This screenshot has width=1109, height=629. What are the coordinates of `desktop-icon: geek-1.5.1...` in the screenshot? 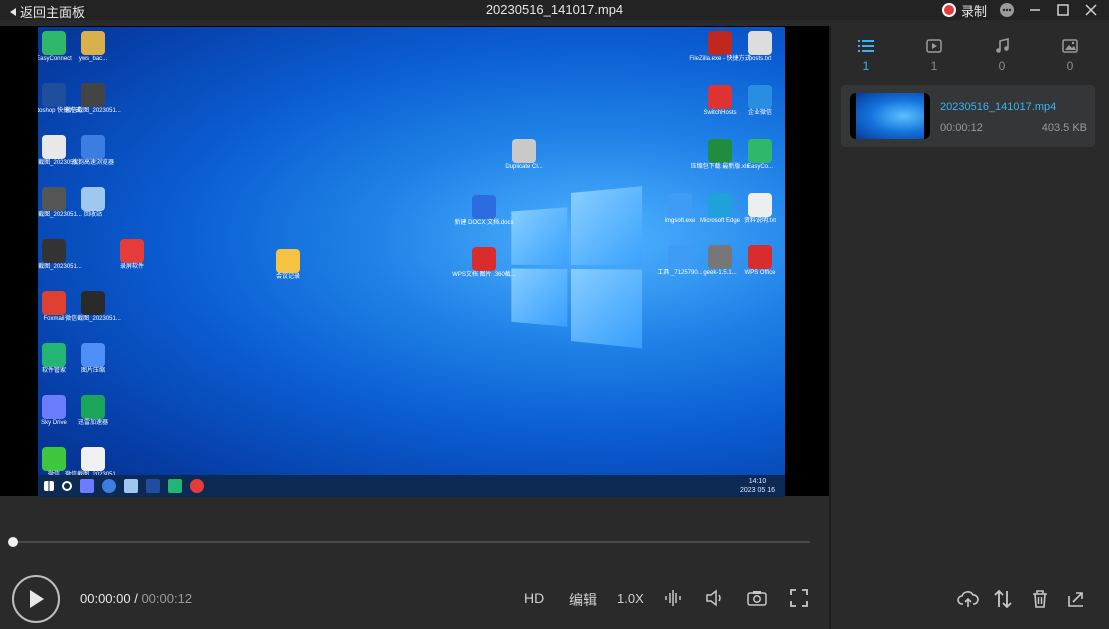 It's located at (720, 261).